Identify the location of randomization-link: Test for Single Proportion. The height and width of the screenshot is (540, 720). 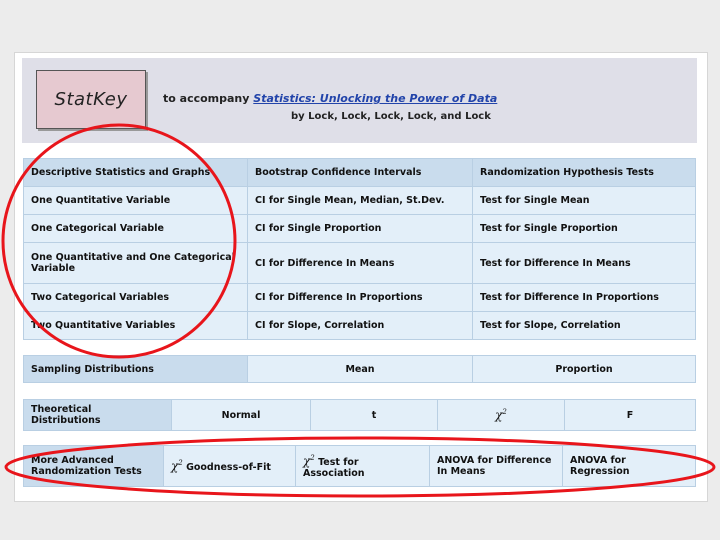
(584, 228).